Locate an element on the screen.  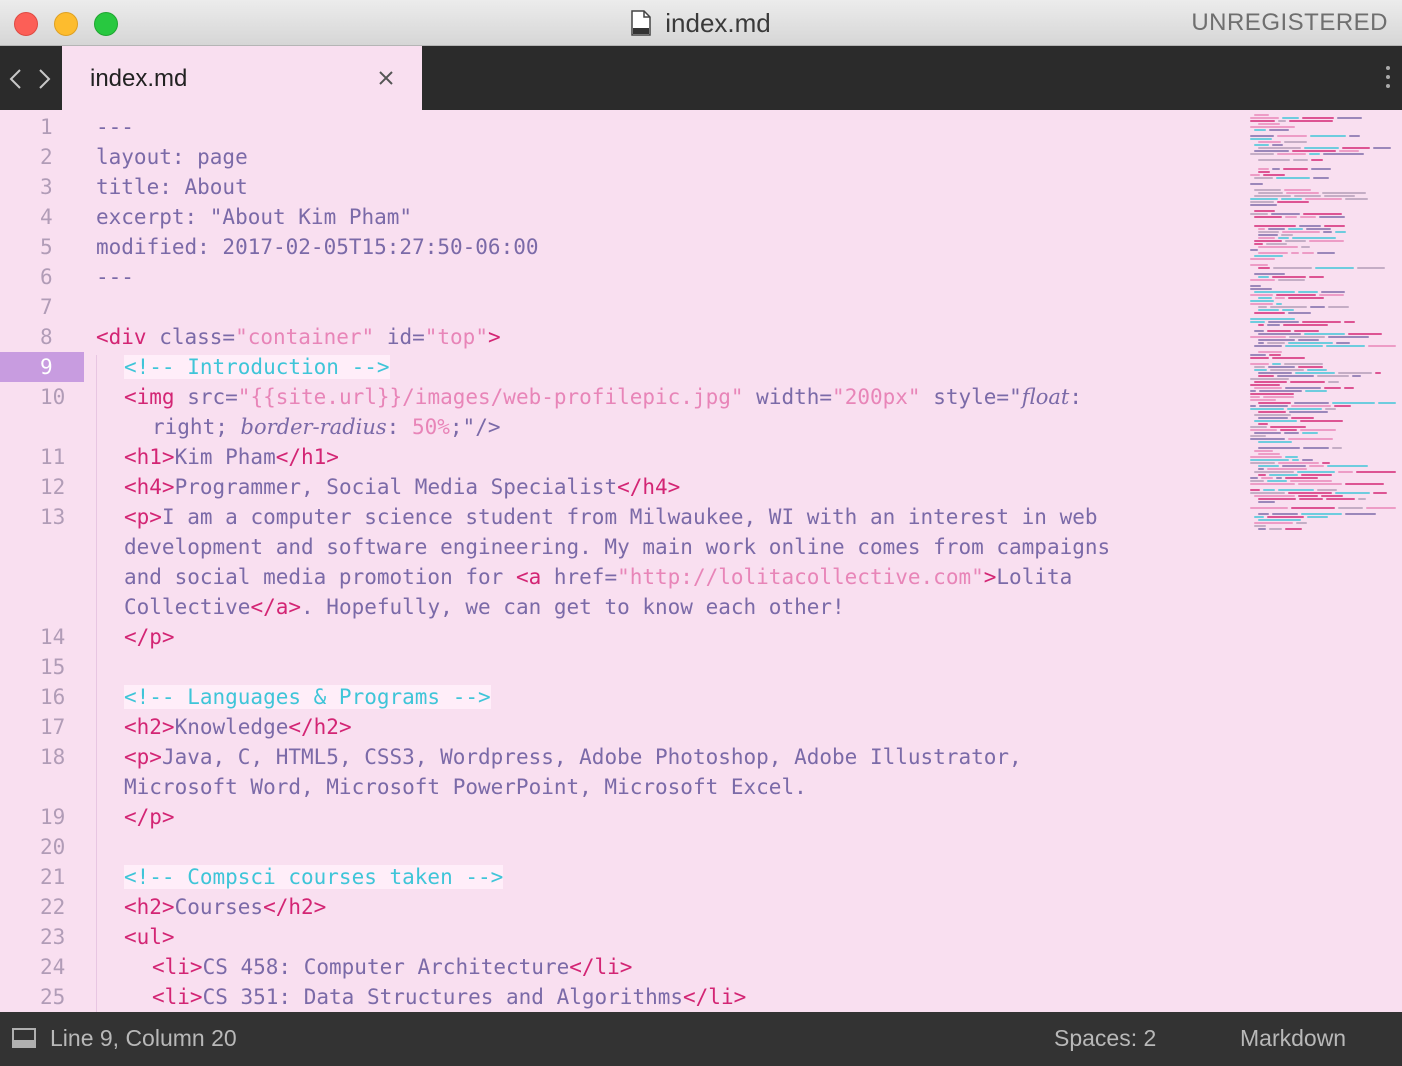
cursor-position: Line 9, Column 20 is located at coordinates (143, 1038).